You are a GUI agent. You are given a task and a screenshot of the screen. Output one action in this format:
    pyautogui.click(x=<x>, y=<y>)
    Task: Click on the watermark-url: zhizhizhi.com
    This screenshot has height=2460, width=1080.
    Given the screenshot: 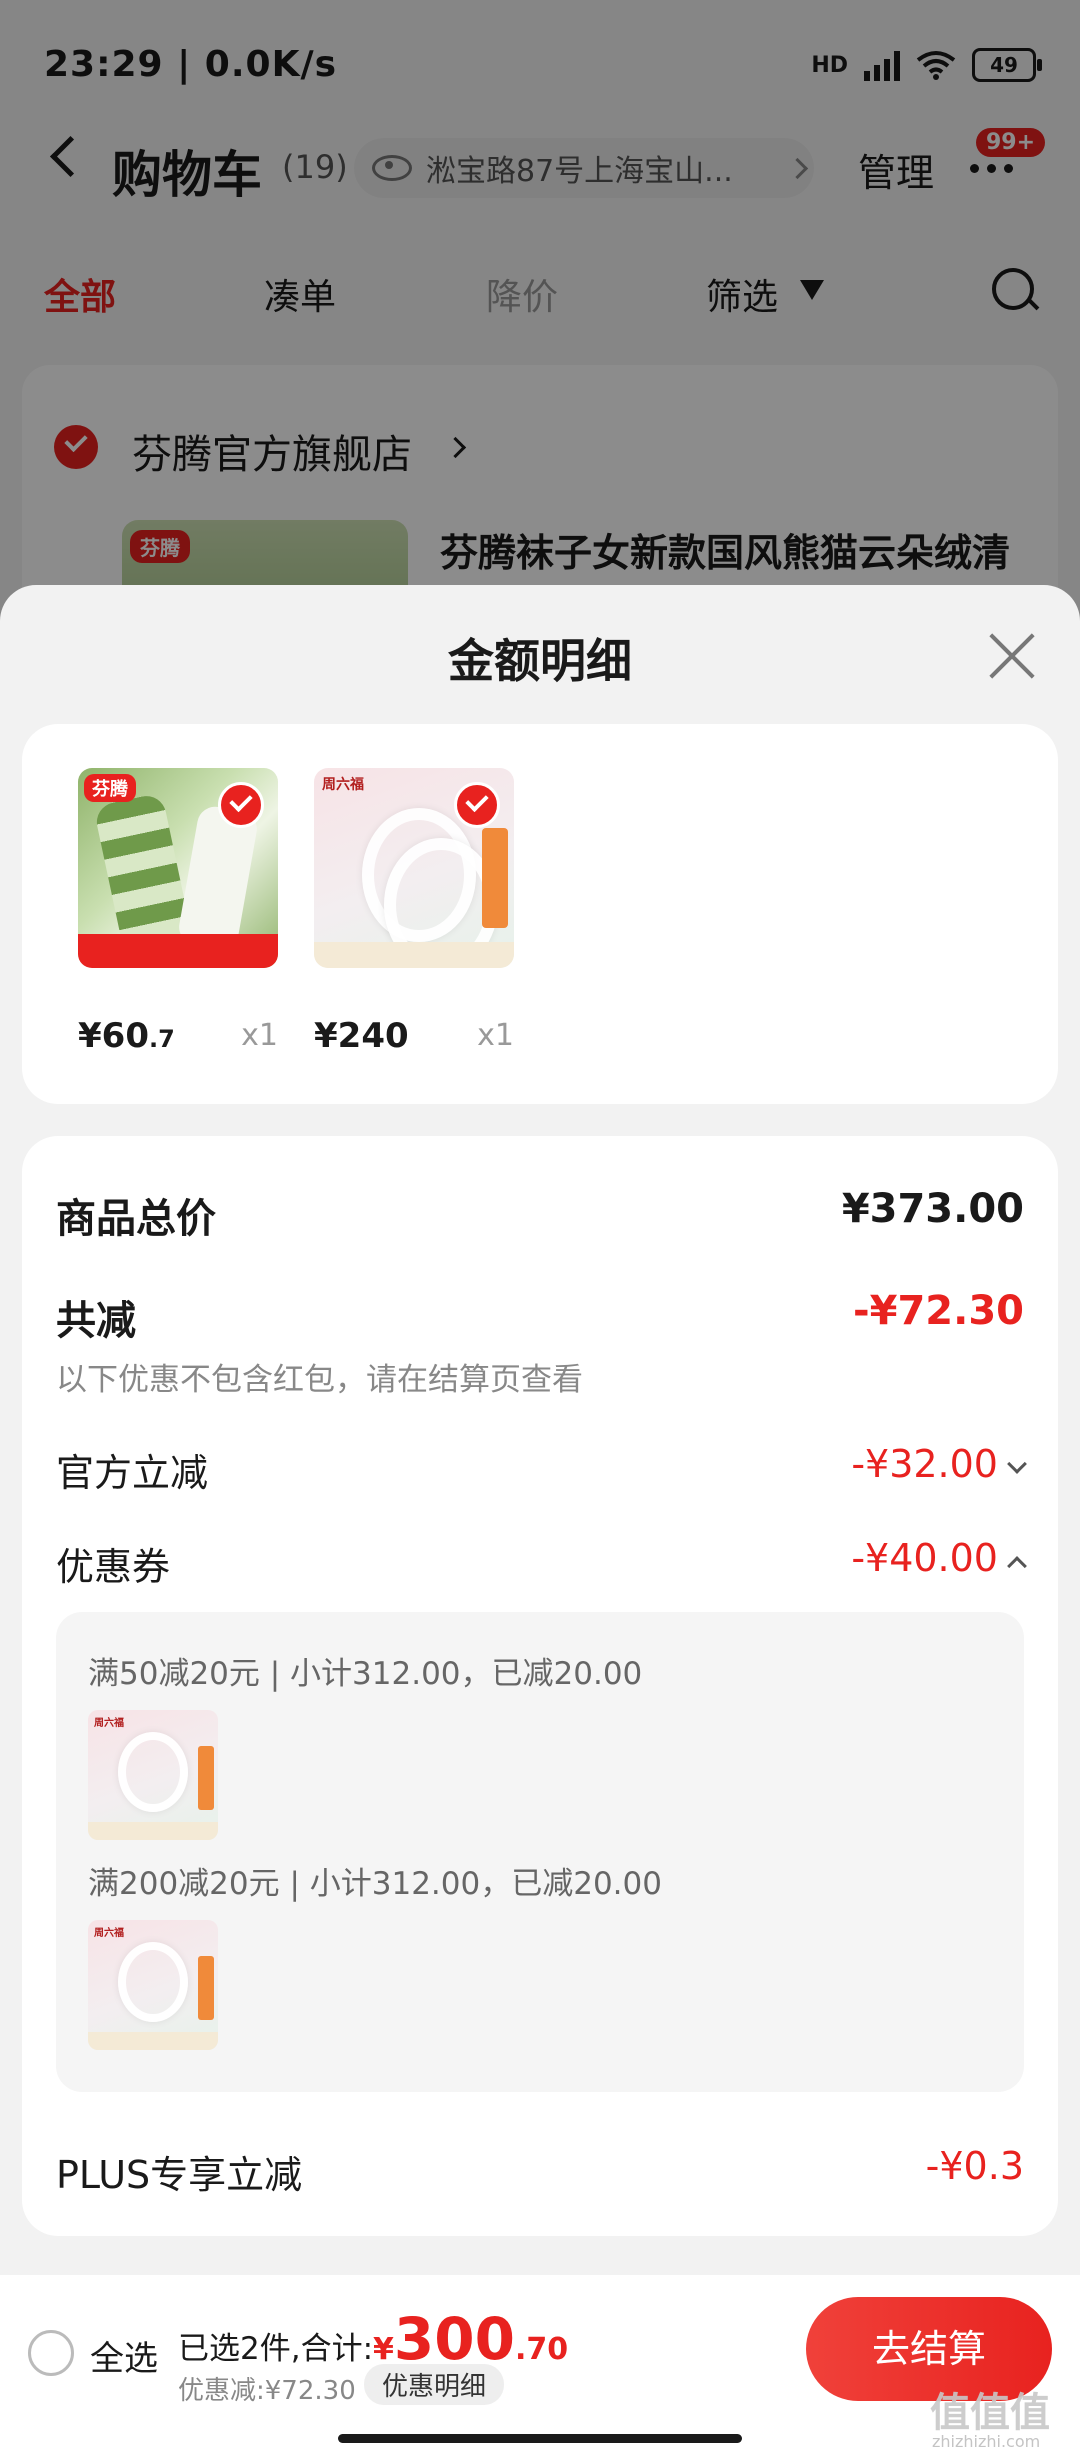 What is the action you would take?
    pyautogui.click(x=986, y=2441)
    